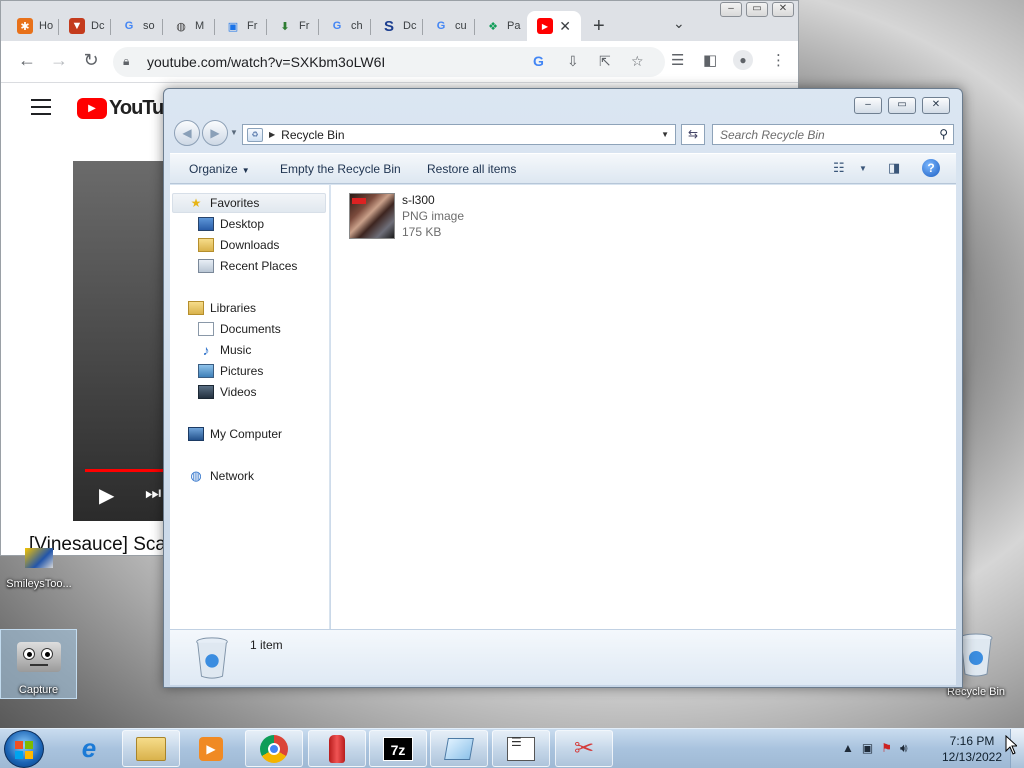  Describe the element at coordinates (255, 134) in the screenshot. I see `recycle-bin-small-icon: ♻` at that location.